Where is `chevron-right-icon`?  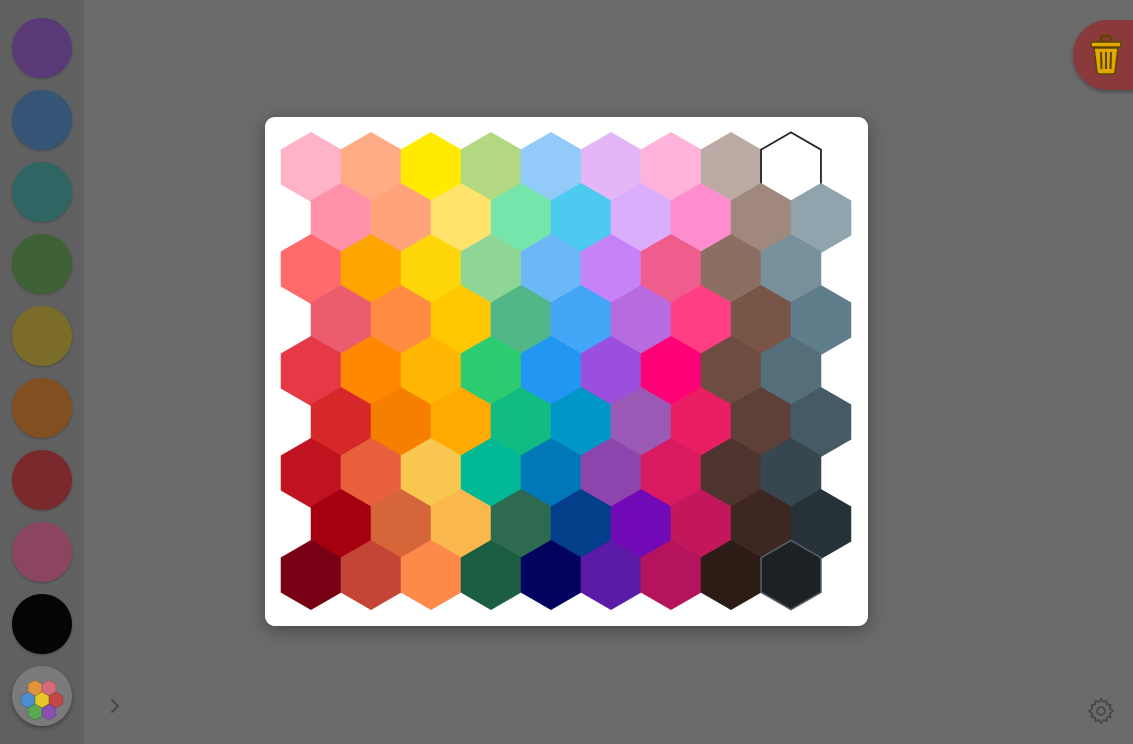
chevron-right-icon is located at coordinates (115, 706).